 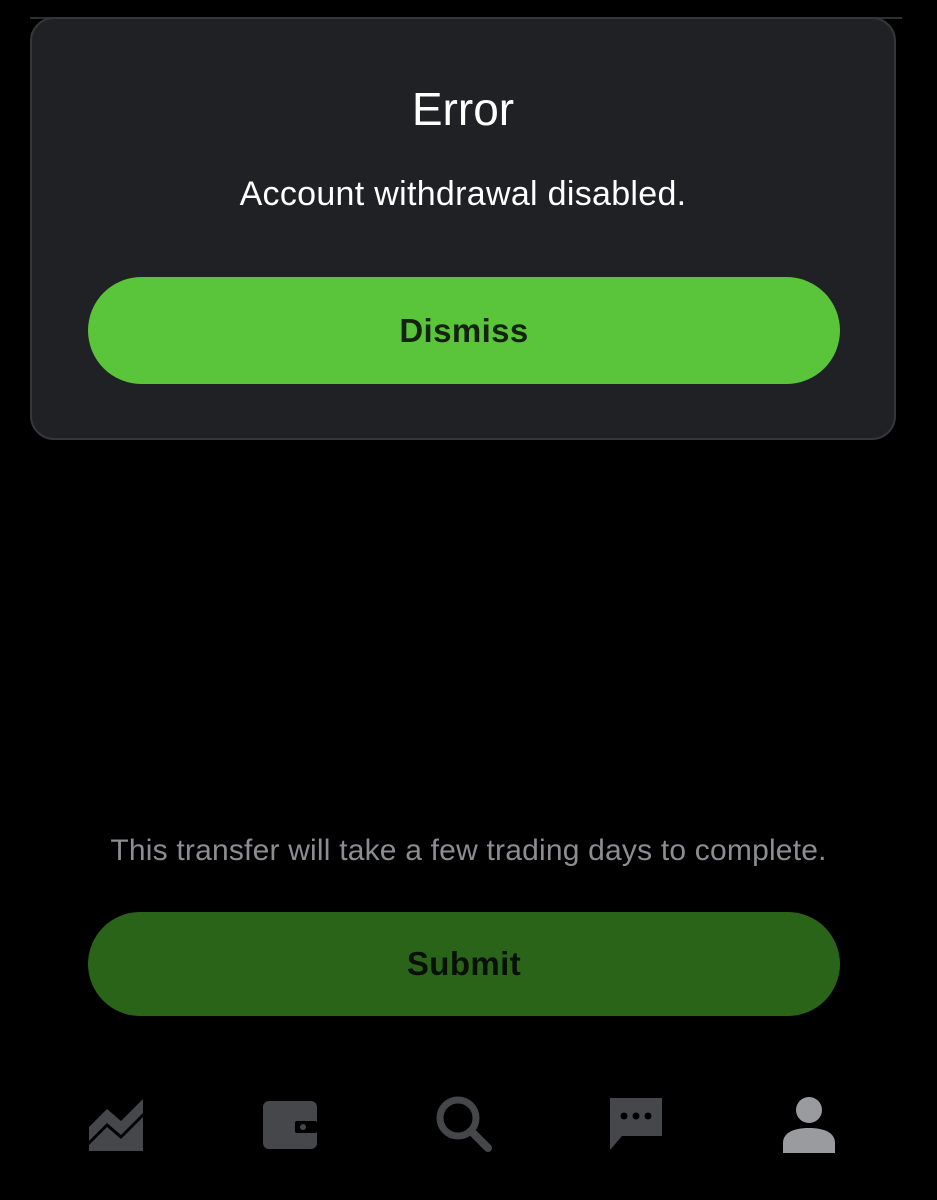 What do you see at coordinates (463, 194) in the screenshot?
I see `error-message: Account withdrawal disabled.` at bounding box center [463, 194].